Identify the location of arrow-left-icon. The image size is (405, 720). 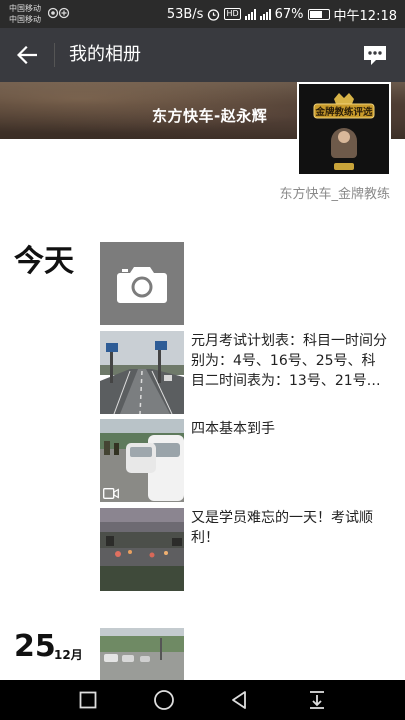
(27, 55).